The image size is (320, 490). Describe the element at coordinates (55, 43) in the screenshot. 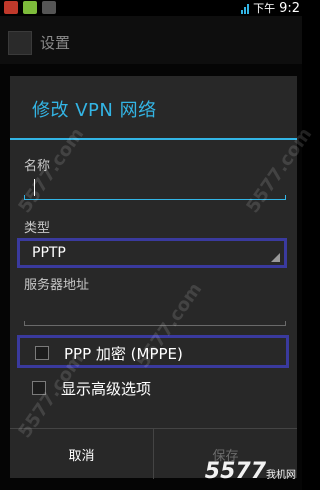

I see `page-title: 设置` at that location.